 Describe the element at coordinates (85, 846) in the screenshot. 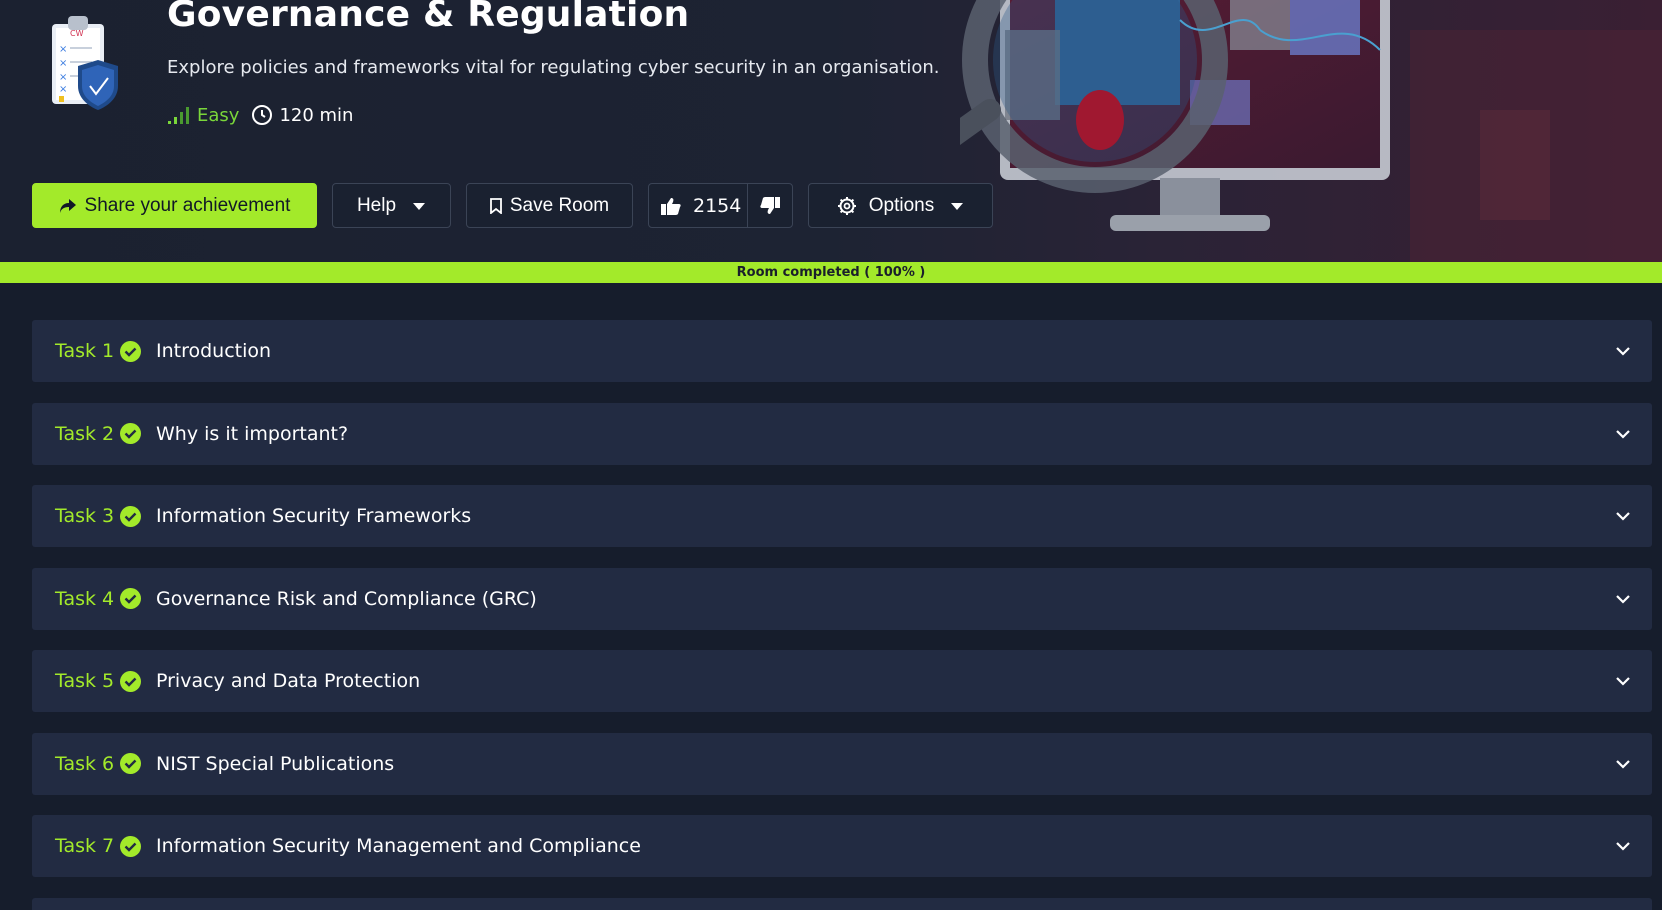

I see `task-number: Task 7` at that location.